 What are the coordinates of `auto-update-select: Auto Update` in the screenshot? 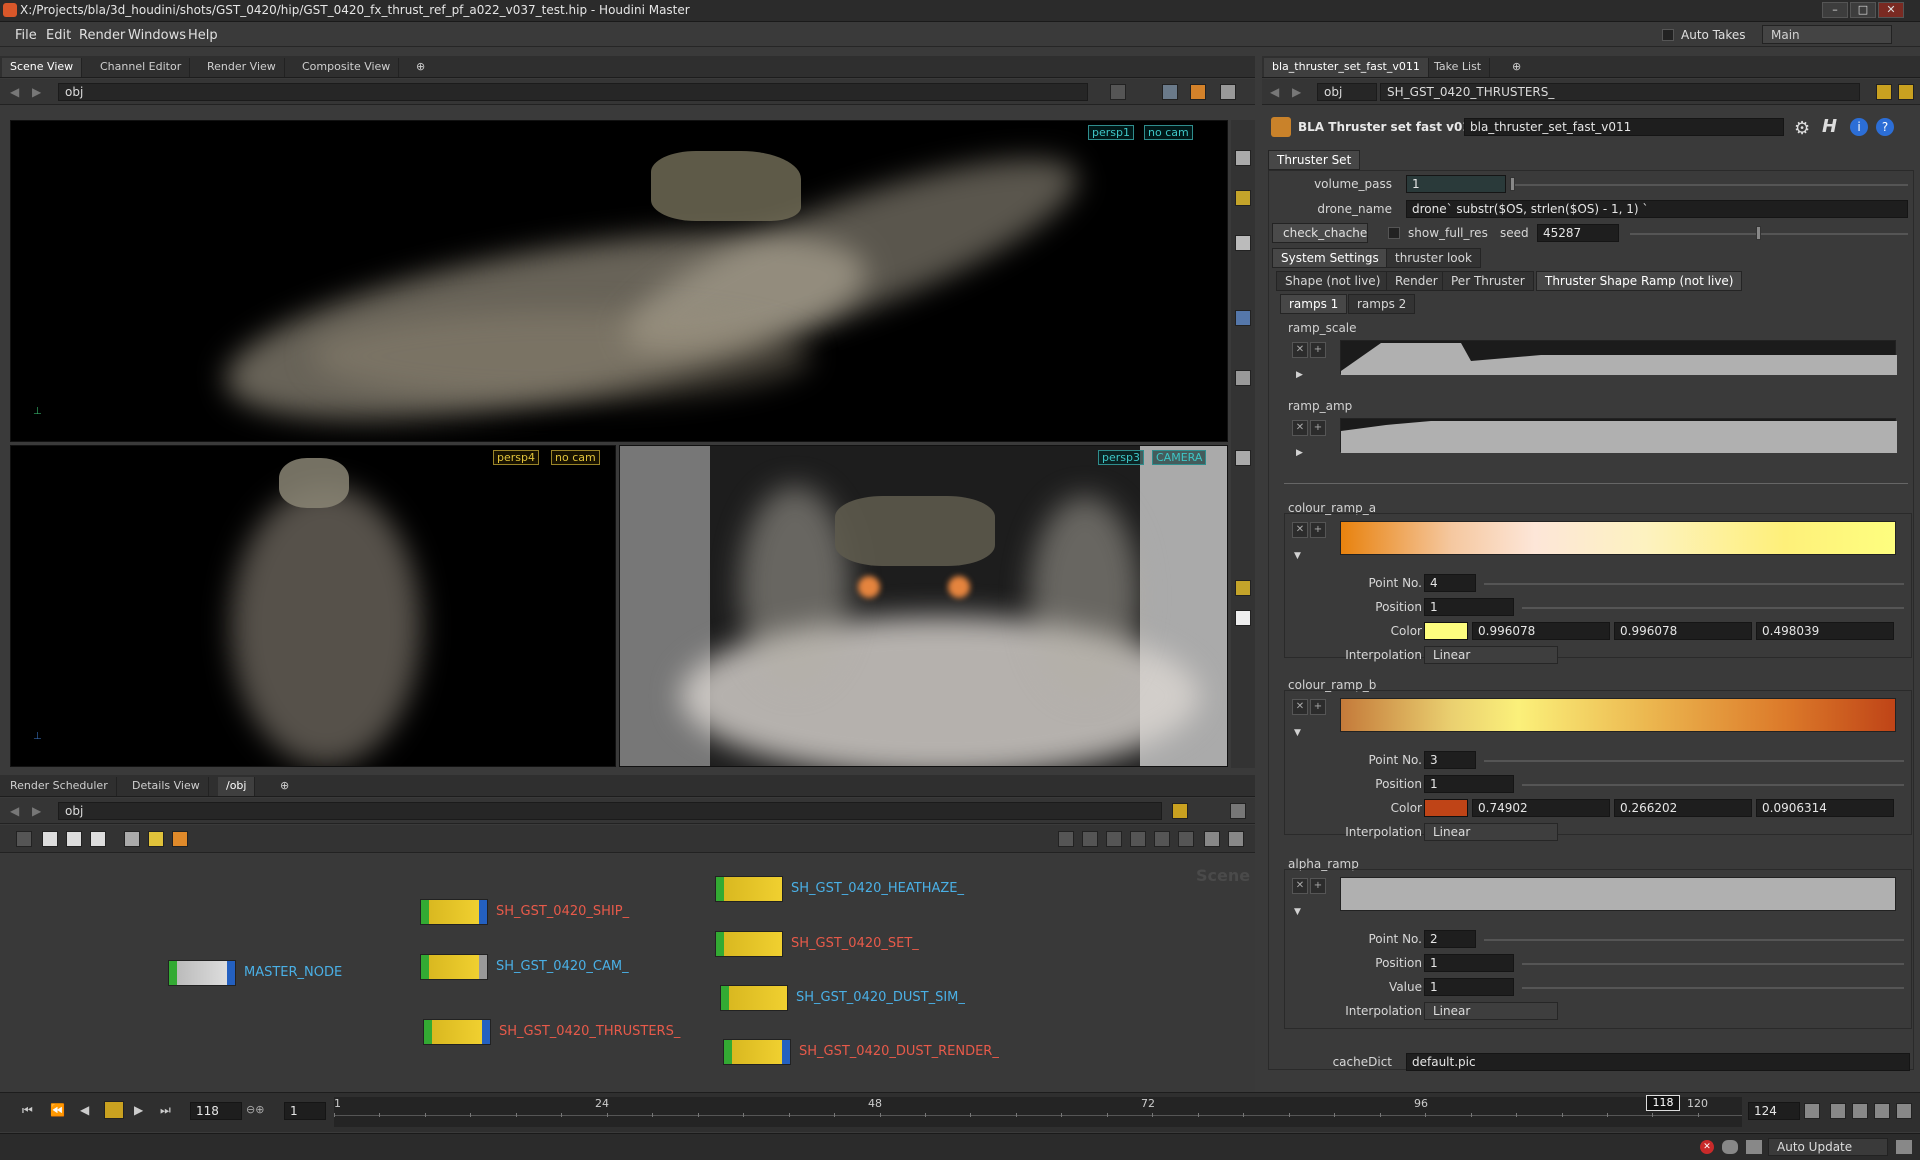 It's located at (1828, 1147).